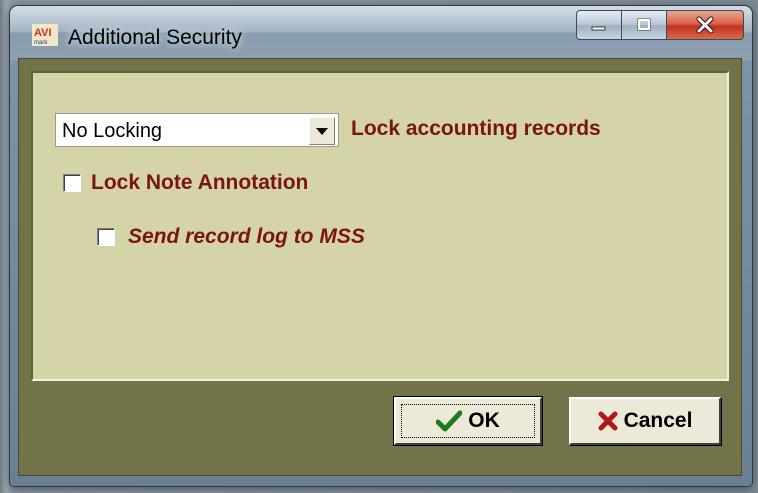 The image size is (758, 493). I want to click on title-bar: AVI mark Additional Security, so click(381, 33).